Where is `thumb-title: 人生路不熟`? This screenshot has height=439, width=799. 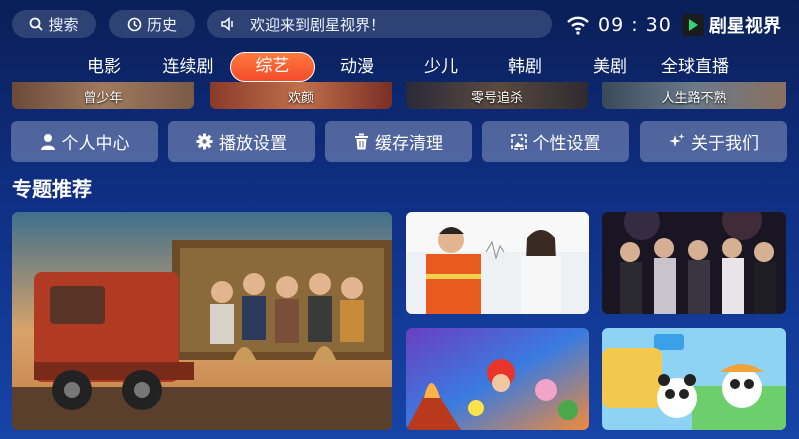
thumb-title: 人生路不熟 is located at coordinates (694, 98).